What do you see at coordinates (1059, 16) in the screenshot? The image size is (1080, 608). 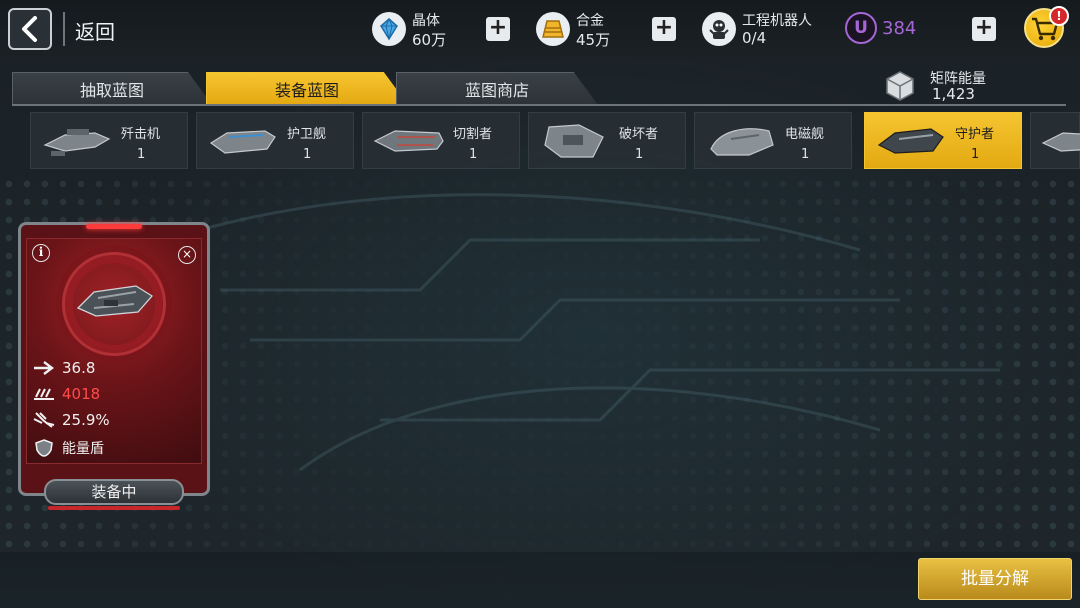 I see `notification-badge: !` at bounding box center [1059, 16].